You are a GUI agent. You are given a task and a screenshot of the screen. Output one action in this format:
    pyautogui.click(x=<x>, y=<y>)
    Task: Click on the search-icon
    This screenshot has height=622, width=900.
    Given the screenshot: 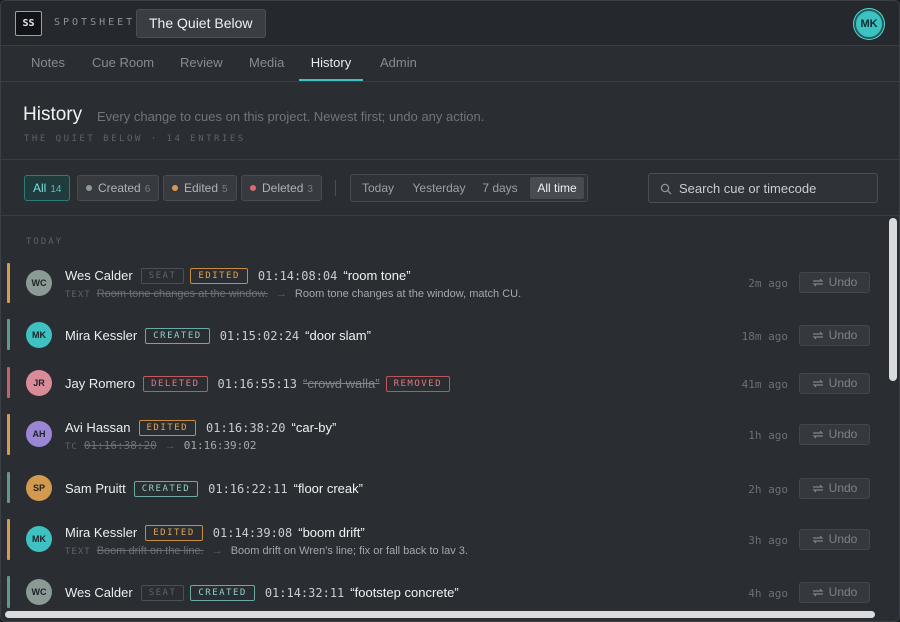 What is the action you would take?
    pyautogui.click(x=666, y=189)
    